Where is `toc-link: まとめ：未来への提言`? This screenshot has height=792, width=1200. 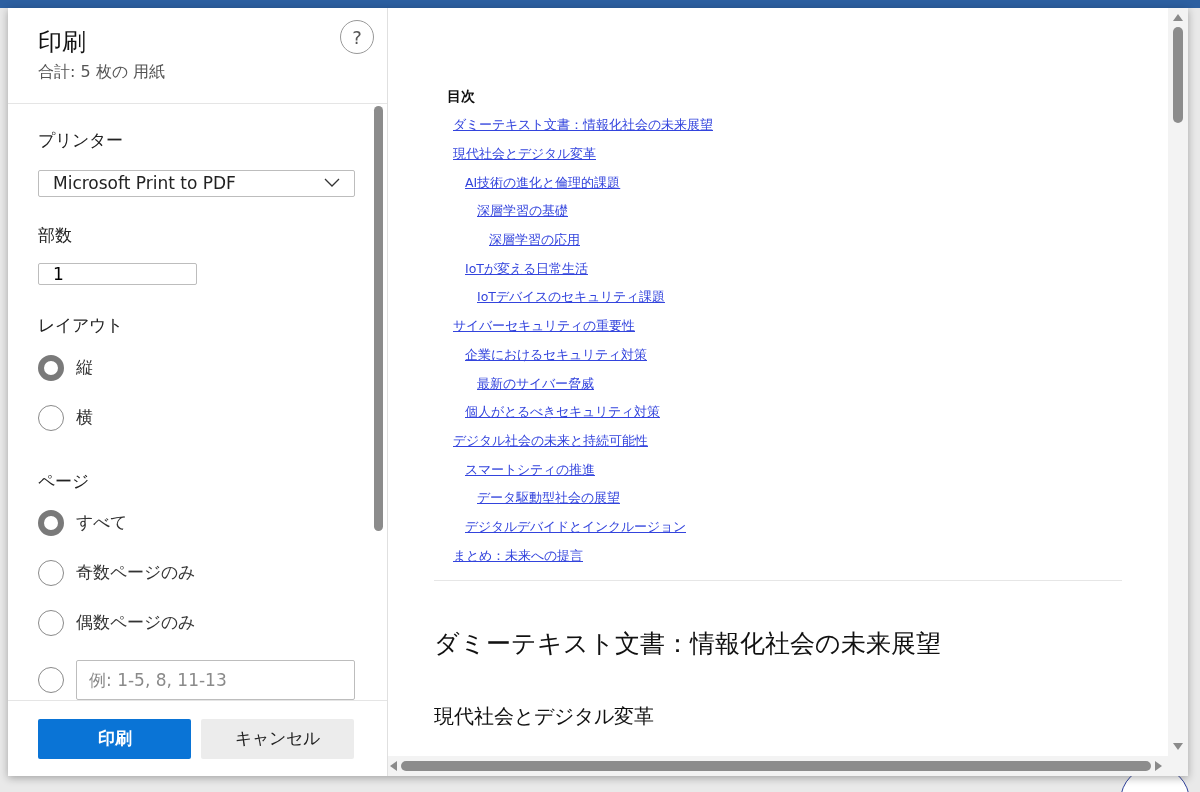 toc-link: まとめ：未来への提言 is located at coordinates (518, 555).